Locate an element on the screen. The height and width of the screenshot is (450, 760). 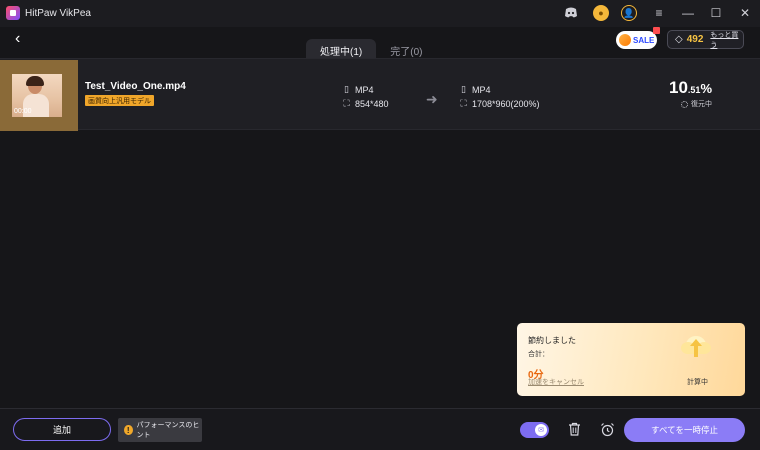
user-icon: 👤 is located at coordinates (629, 13).